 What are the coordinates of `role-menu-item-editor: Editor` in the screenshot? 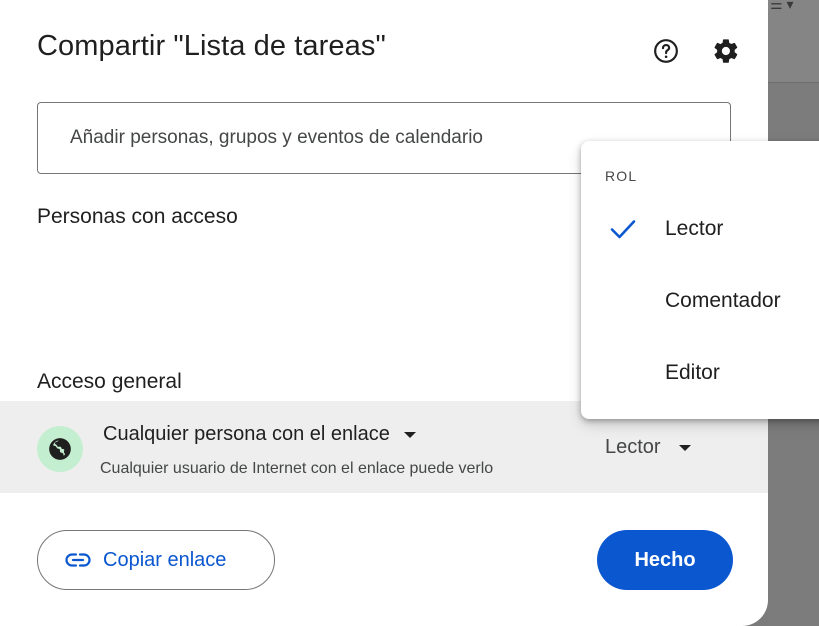 It's located at (700, 373).